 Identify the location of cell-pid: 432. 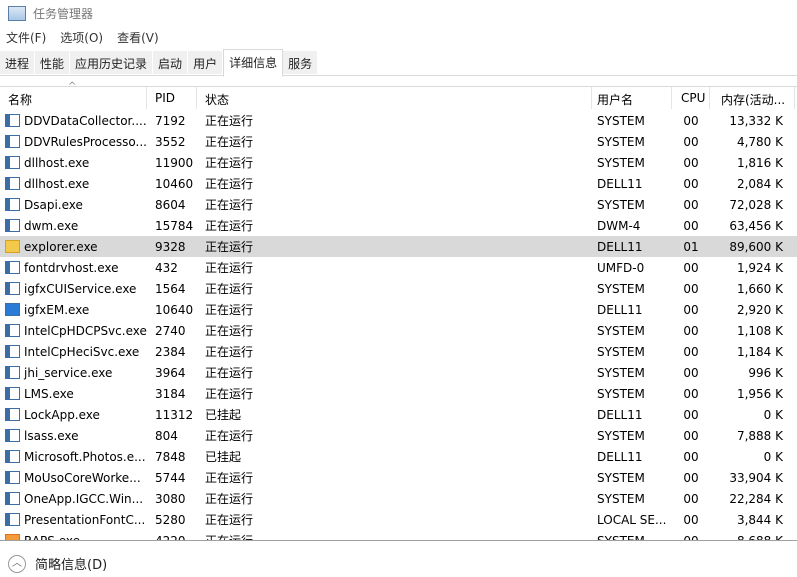
(166, 267).